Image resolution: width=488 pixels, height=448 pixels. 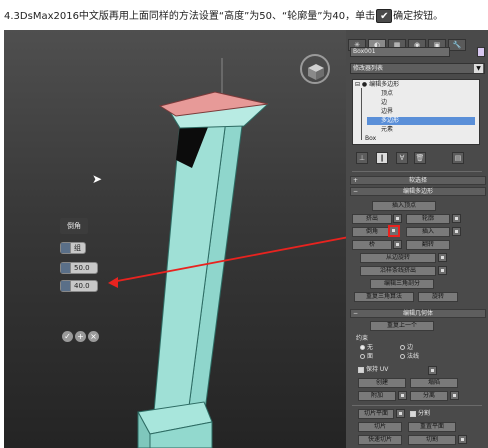 What do you see at coordinates (387, 94) in the screenshot?
I see `stack-item-vertex: 顶点` at bounding box center [387, 94].